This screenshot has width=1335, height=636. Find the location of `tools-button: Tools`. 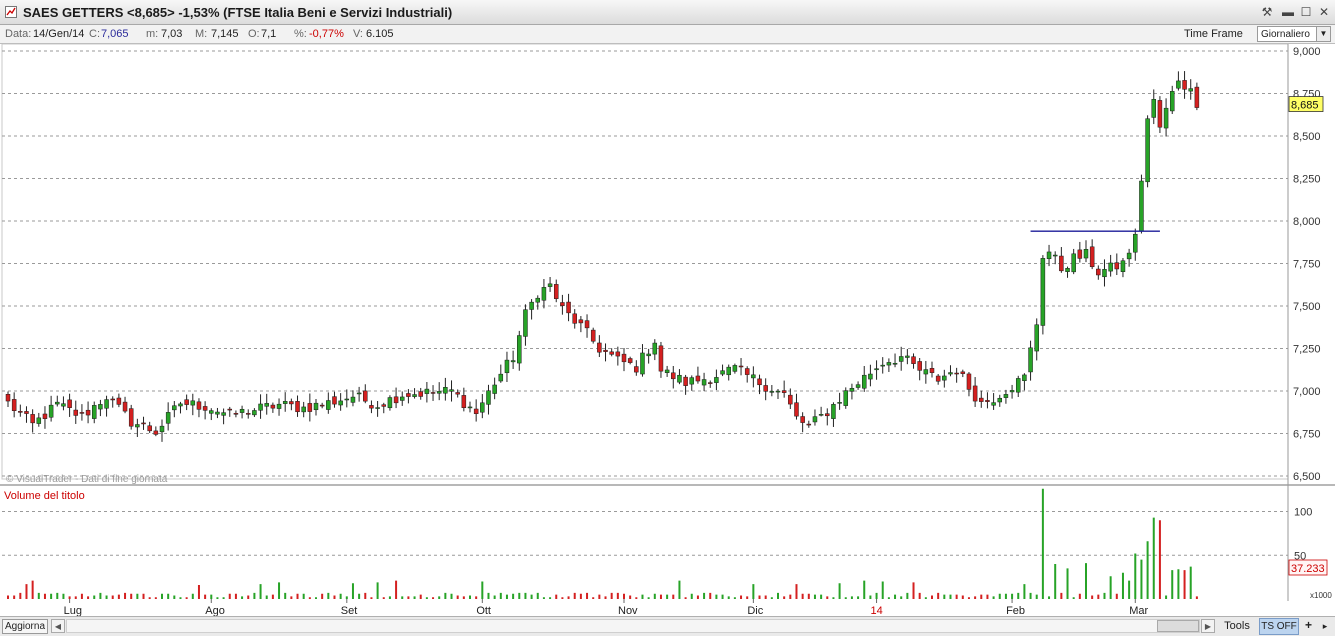

tools-button: Tools is located at coordinates (1237, 626).